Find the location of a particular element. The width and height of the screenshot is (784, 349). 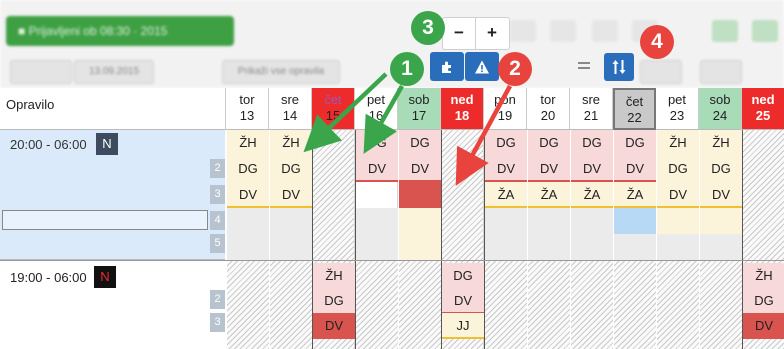

arrow-1-to-dg is located at coordinates (383, 119).